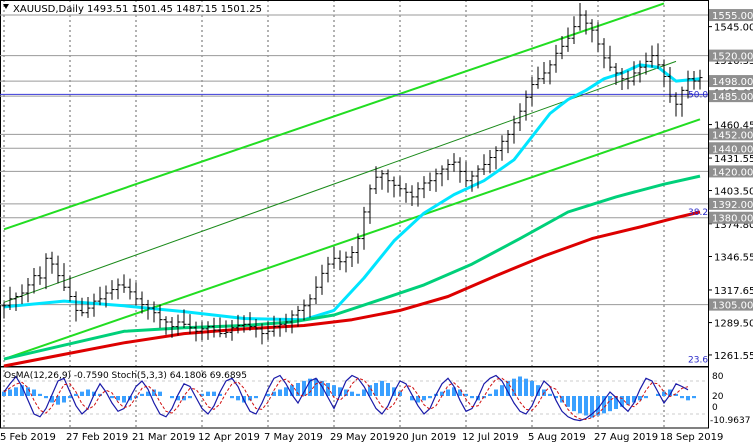 The height and width of the screenshot is (445, 753). What do you see at coordinates (626, 437) in the screenshot?
I see `x-tick-label: 27 Aug 2019` at bounding box center [626, 437].